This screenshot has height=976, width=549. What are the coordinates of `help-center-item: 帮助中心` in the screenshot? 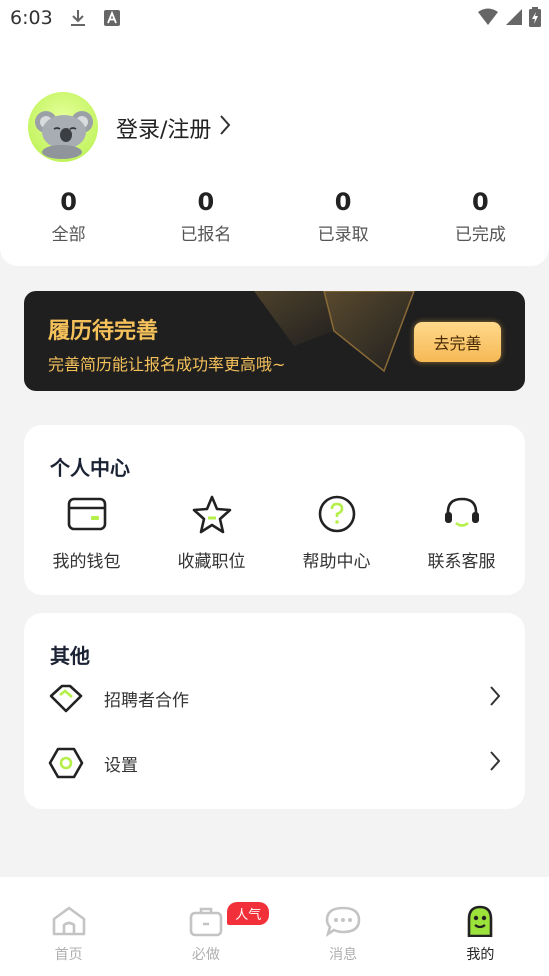 It's located at (336, 532).